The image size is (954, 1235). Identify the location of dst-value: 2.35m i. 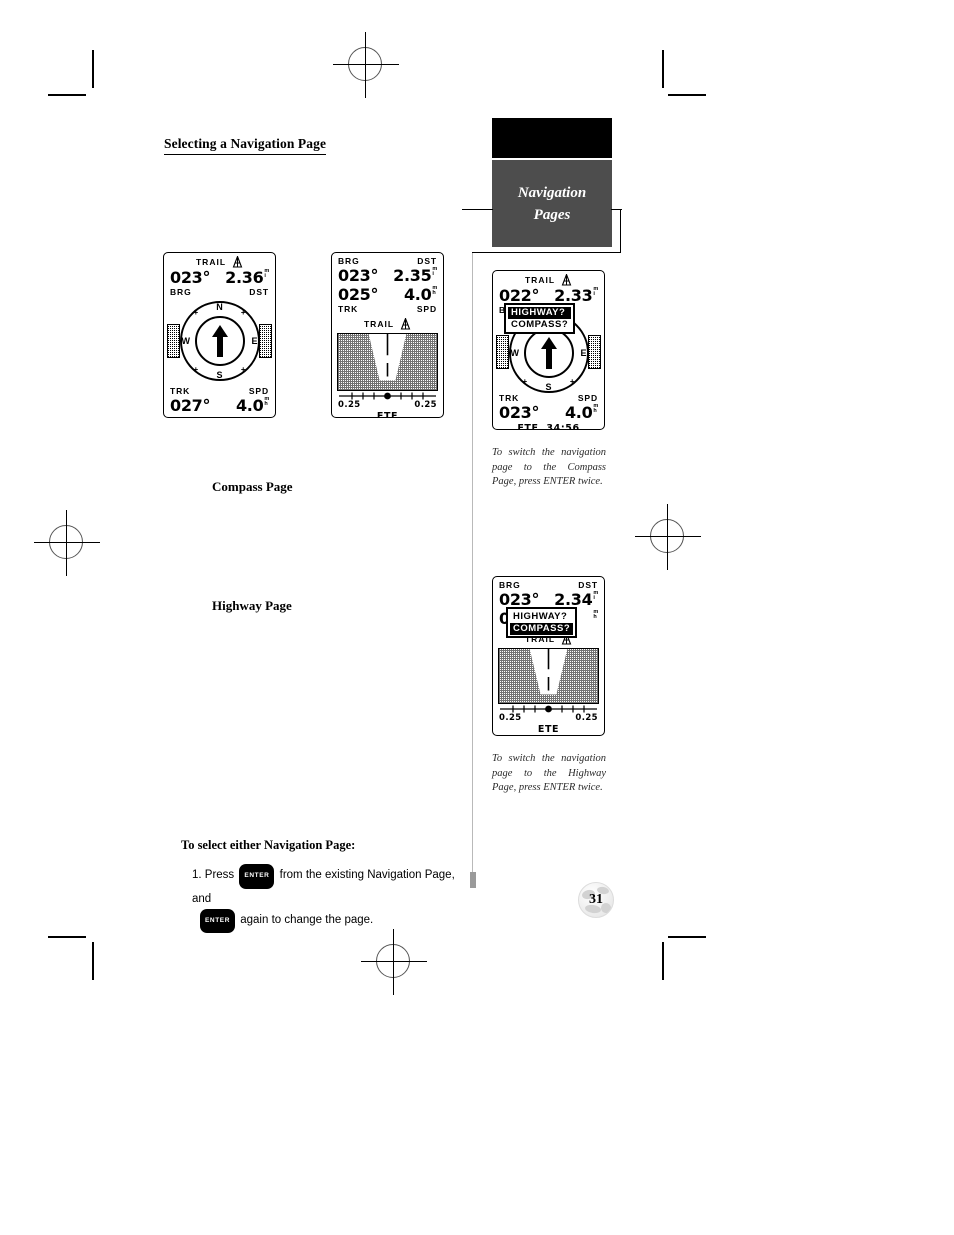
(415, 275).